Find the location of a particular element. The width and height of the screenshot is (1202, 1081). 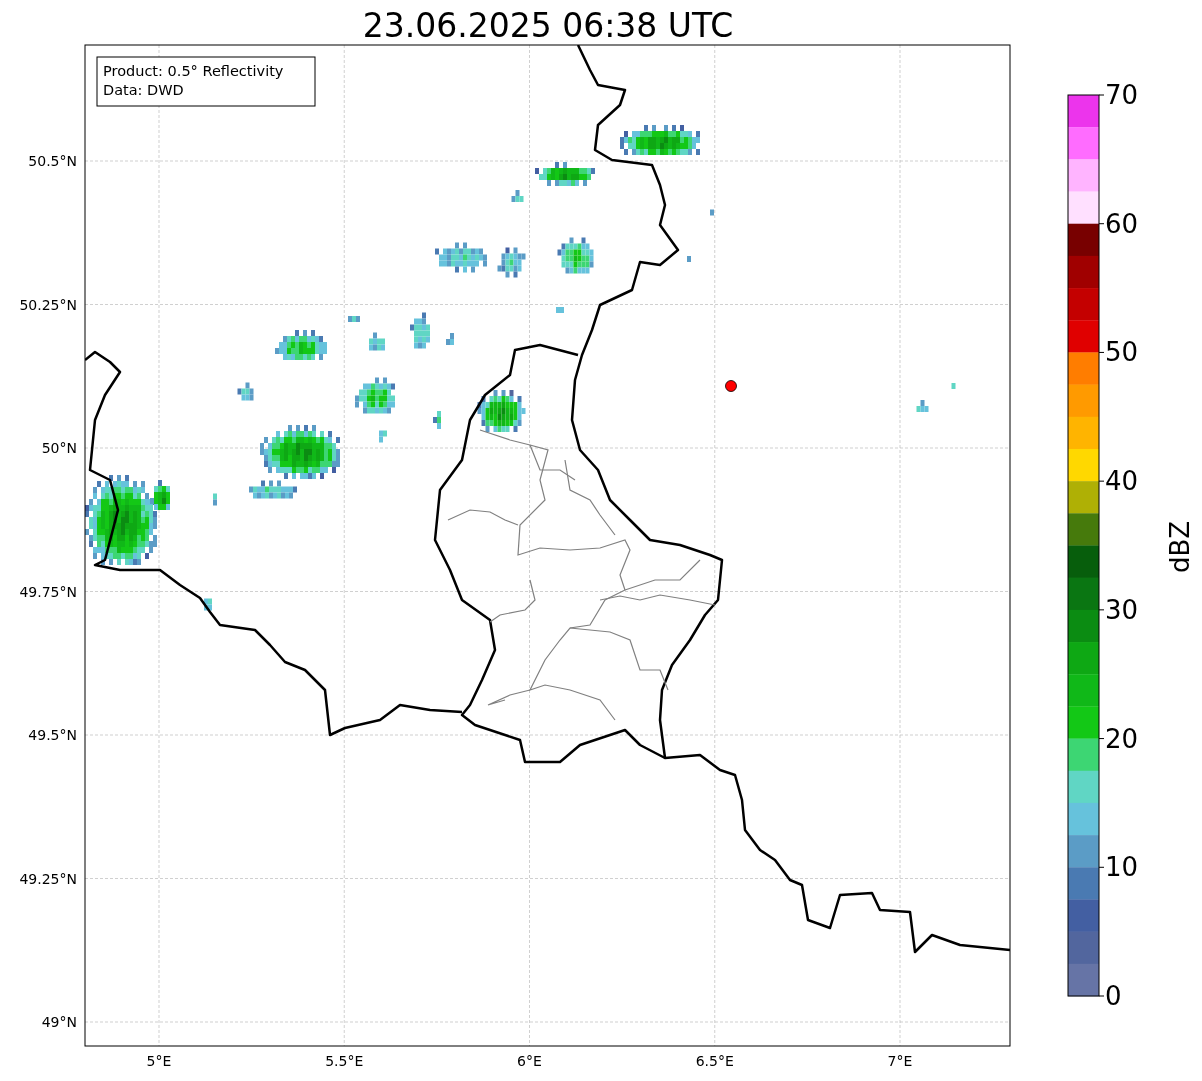

info-text: Data: DWD is located at coordinates (143, 90).